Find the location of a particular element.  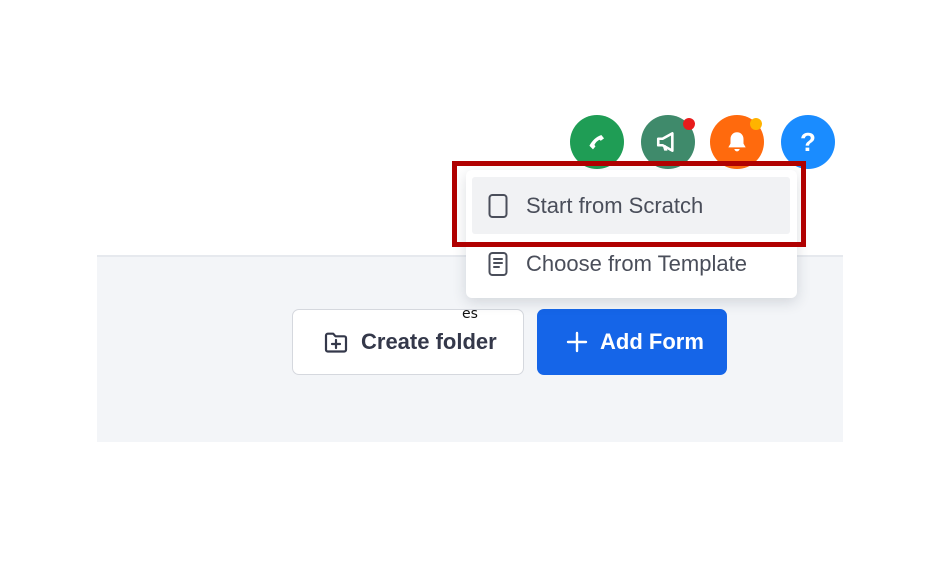

phone-button is located at coordinates (597, 142).